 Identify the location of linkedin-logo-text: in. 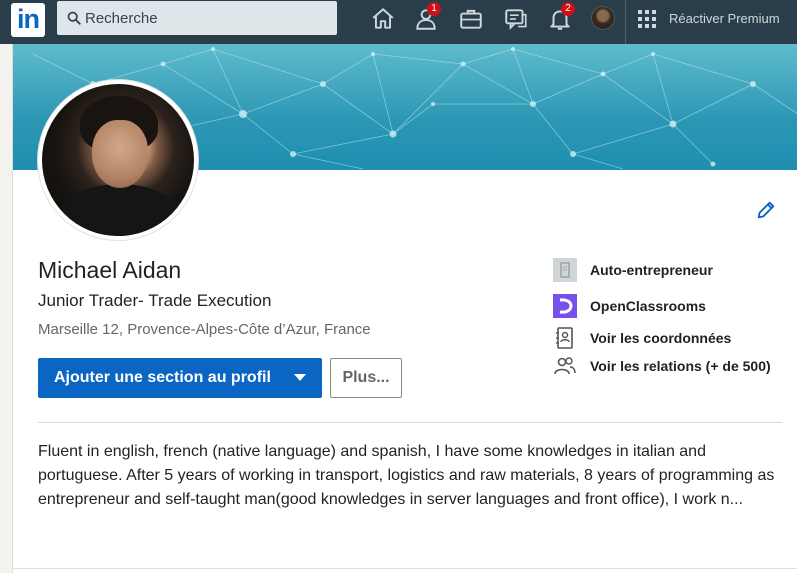
(28, 19).